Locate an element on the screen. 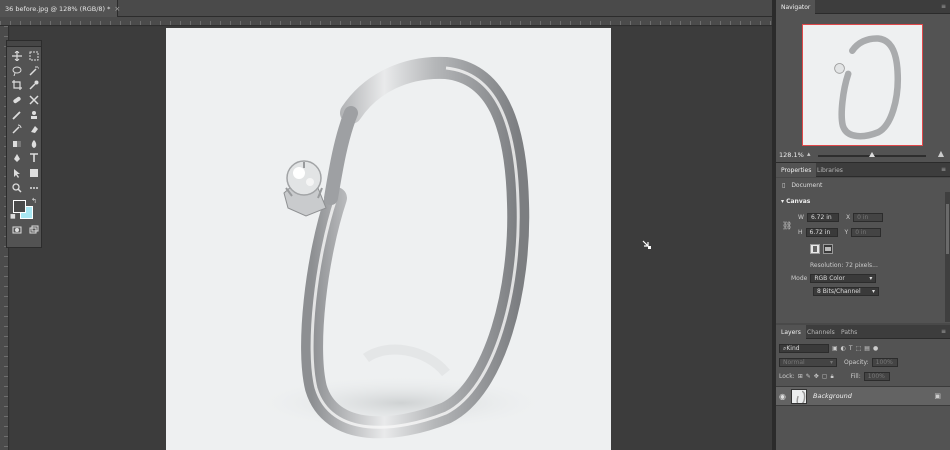  lock-artboard-icon: ▢ is located at coordinates (825, 377).